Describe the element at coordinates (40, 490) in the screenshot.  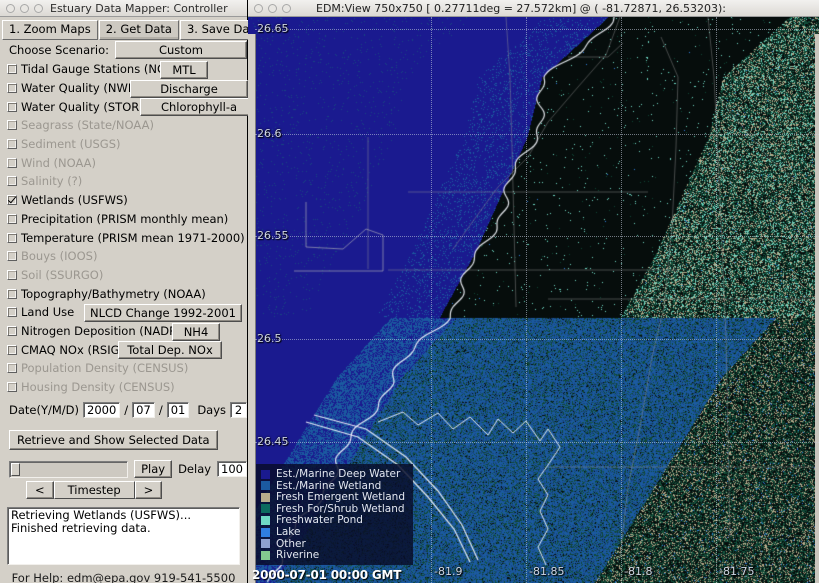
I see `timestep-prev-button: <` at that location.